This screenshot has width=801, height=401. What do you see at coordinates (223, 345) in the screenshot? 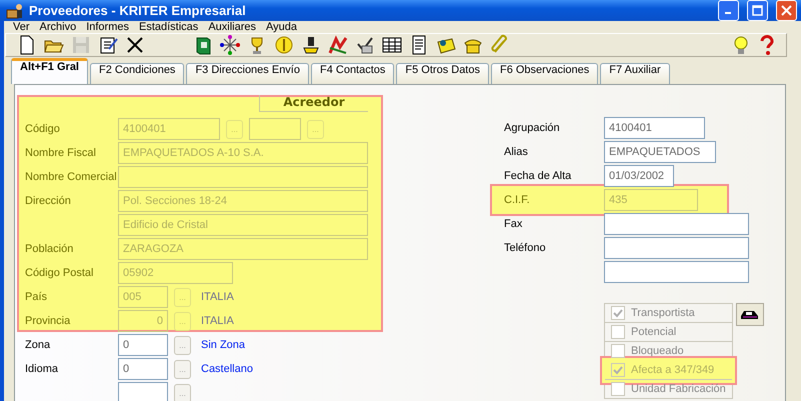
I see `field-description: Sin Zona` at bounding box center [223, 345].